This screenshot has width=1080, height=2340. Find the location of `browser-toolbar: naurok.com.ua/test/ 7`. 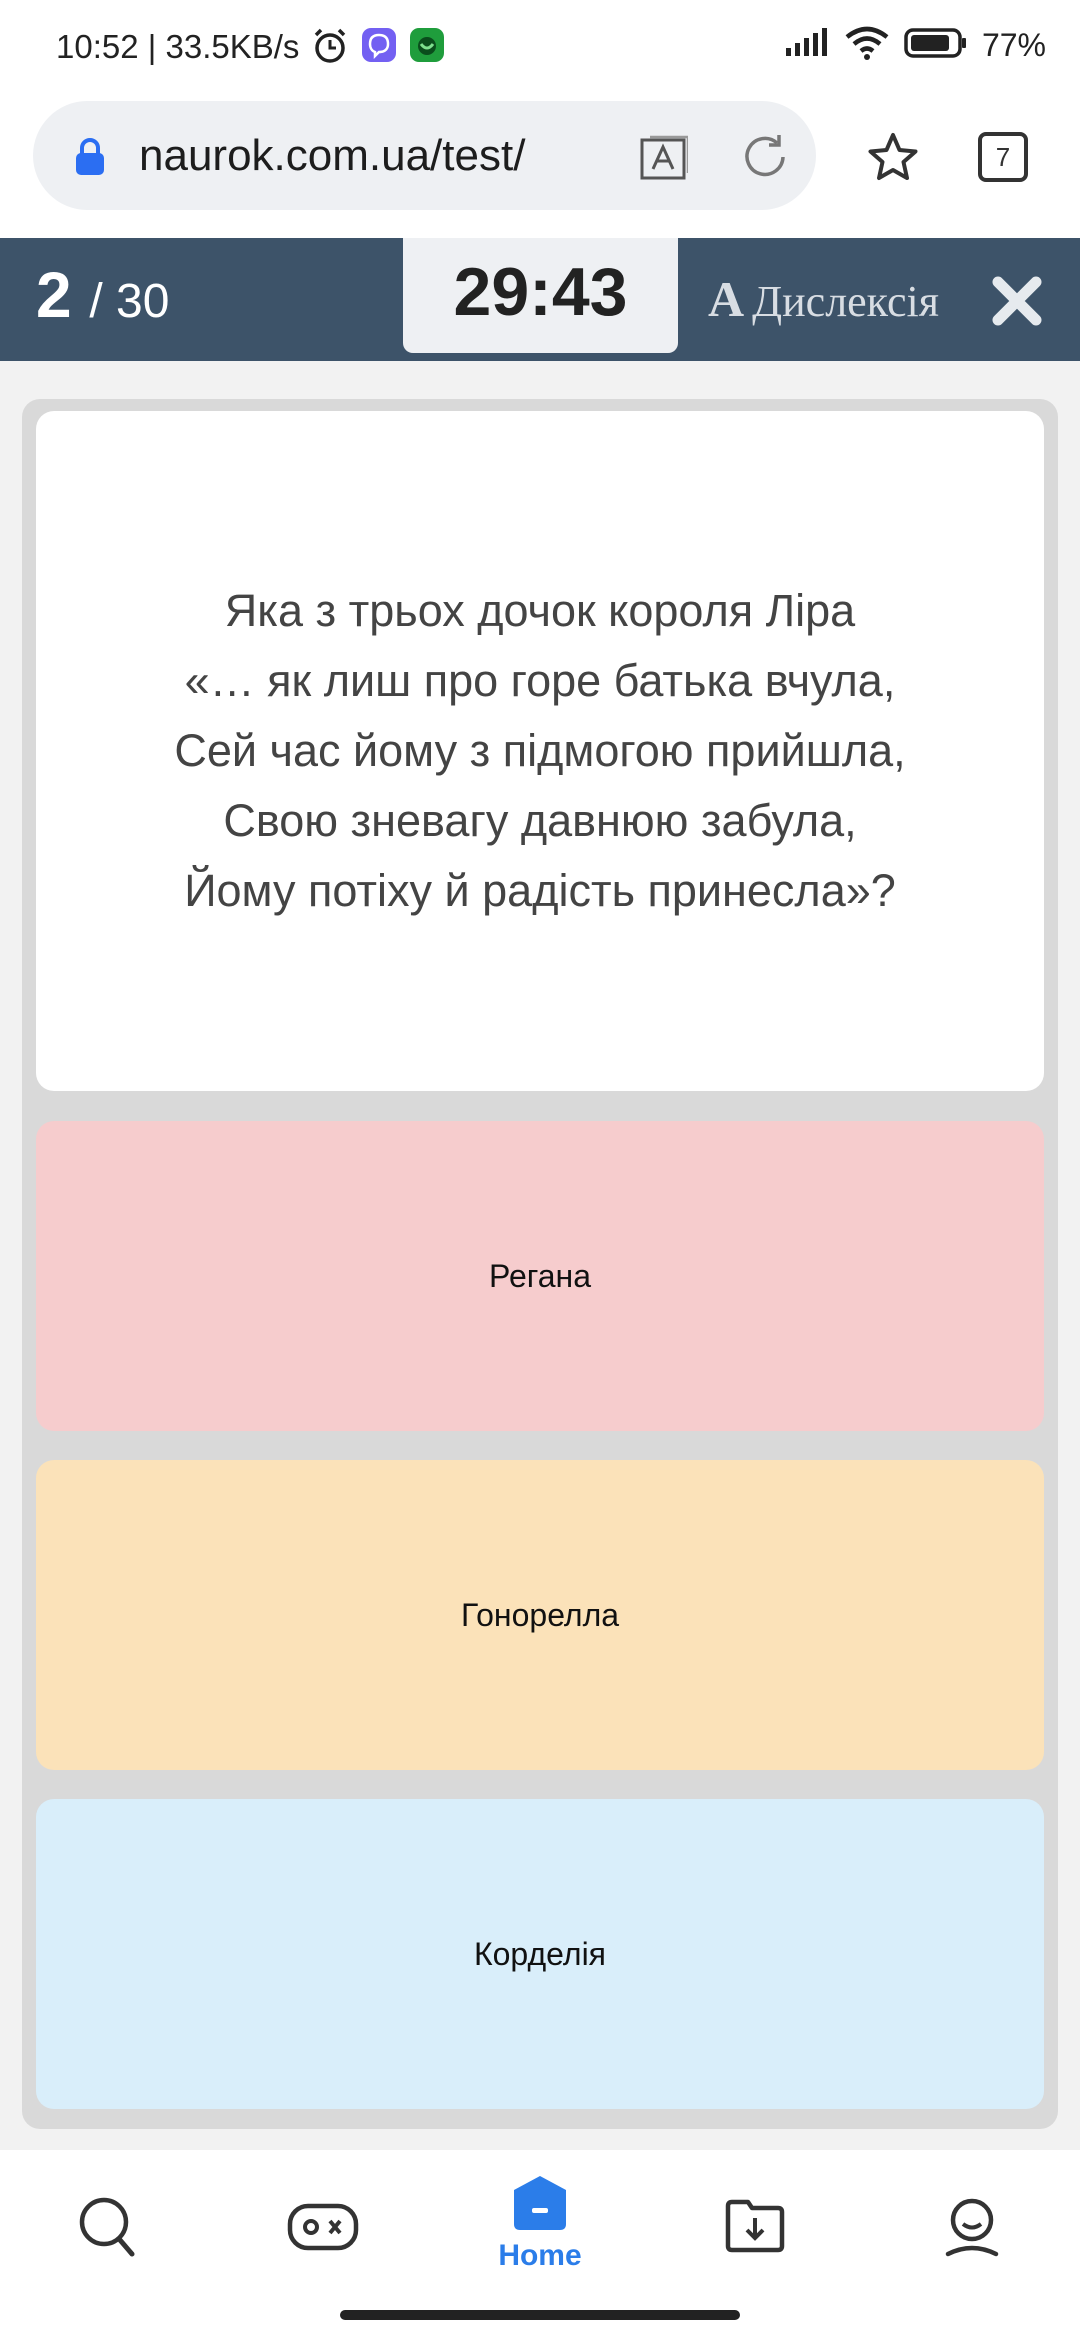

browser-toolbar: naurok.com.ua/test/ 7 is located at coordinates (540, 166).